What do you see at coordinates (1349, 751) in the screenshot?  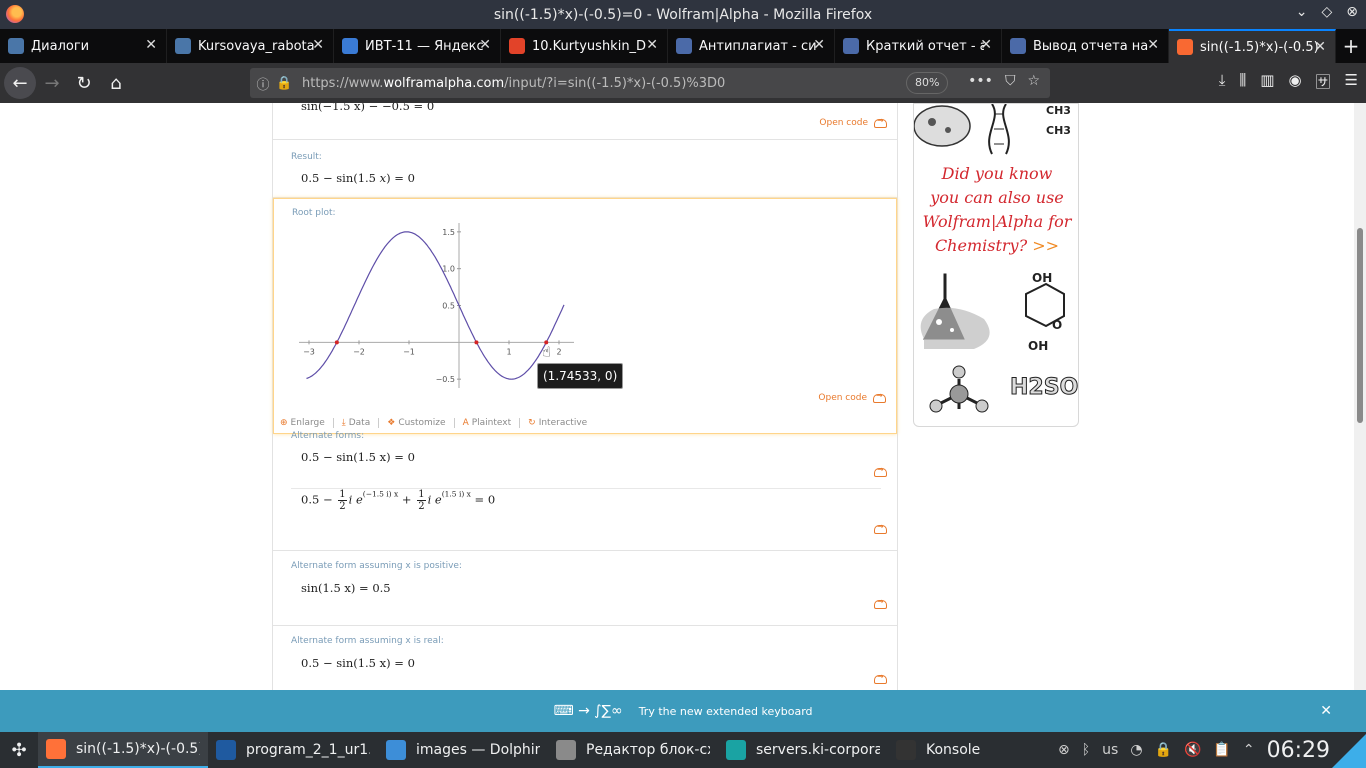 I see `show-desktop-corner` at bounding box center [1349, 751].